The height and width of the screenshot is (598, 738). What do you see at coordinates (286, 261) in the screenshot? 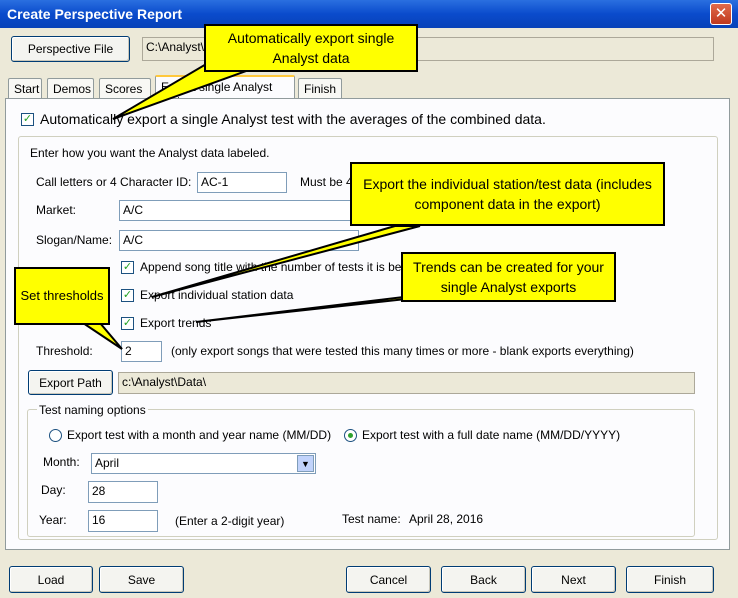
I see `station-data-pointer` at bounding box center [286, 261].